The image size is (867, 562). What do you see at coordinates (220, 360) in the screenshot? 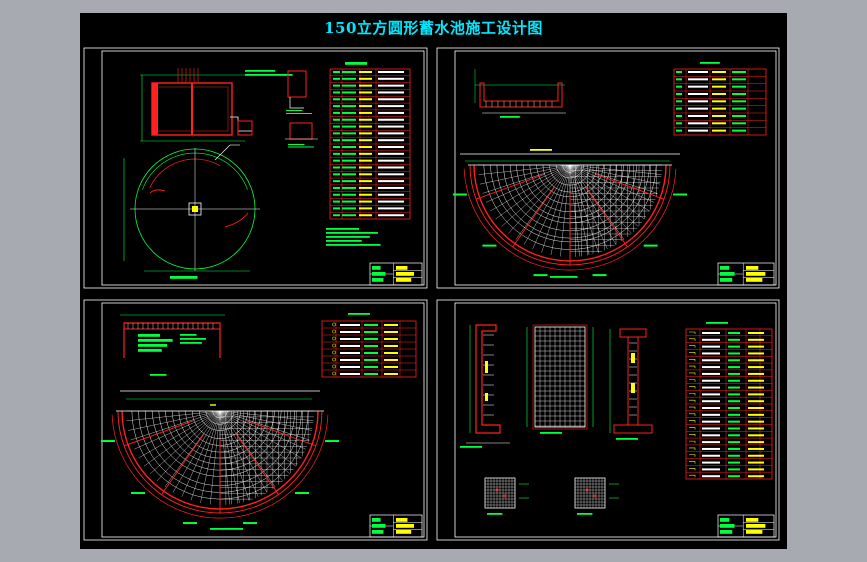
I see `sheet-3-section` at bounding box center [220, 360].